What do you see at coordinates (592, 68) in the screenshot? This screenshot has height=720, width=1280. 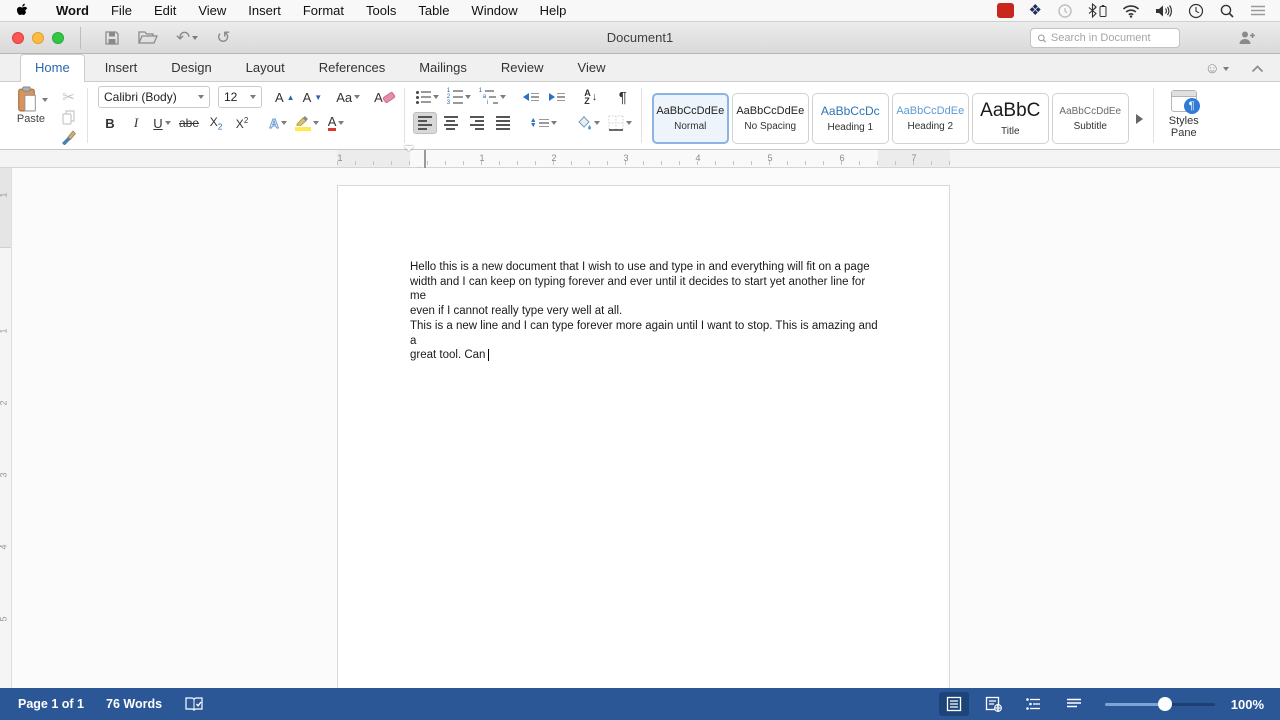 I see `tab-view: View` at bounding box center [592, 68].